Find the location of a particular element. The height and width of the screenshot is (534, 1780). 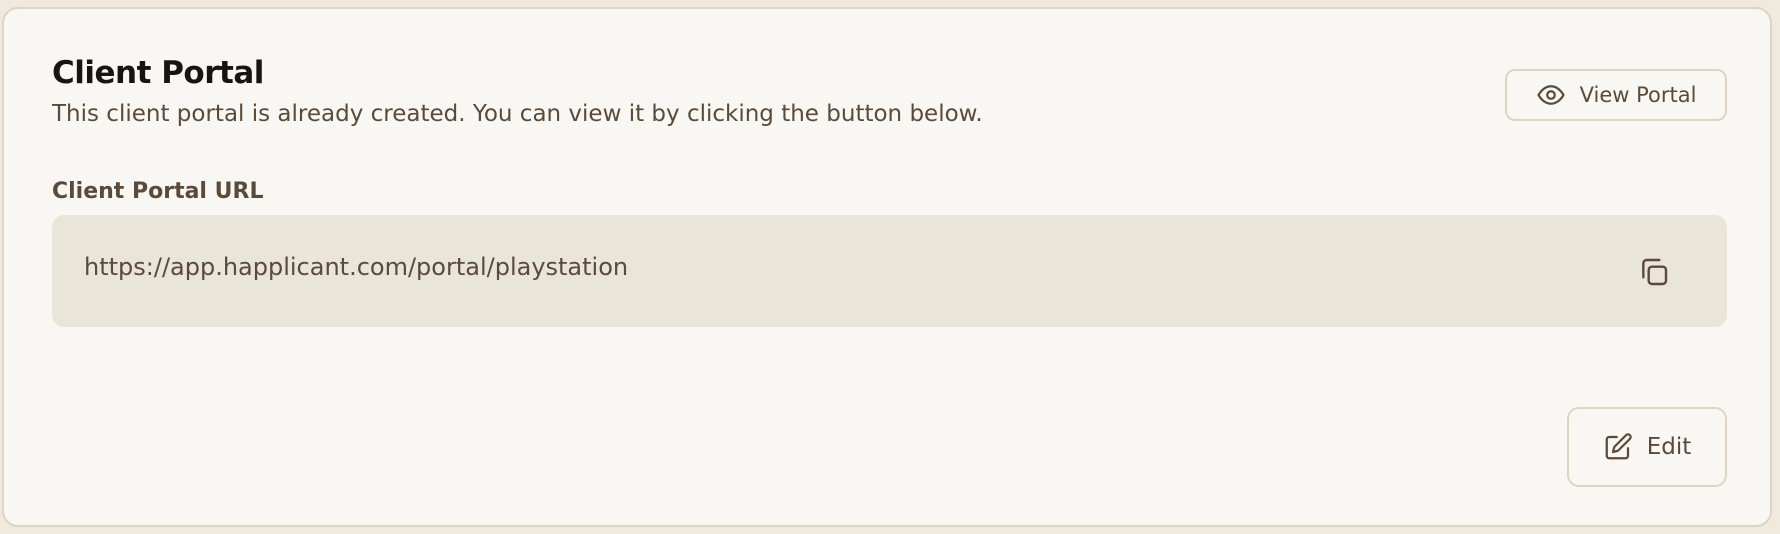

view-portal-label: View Portal is located at coordinates (1638, 95).